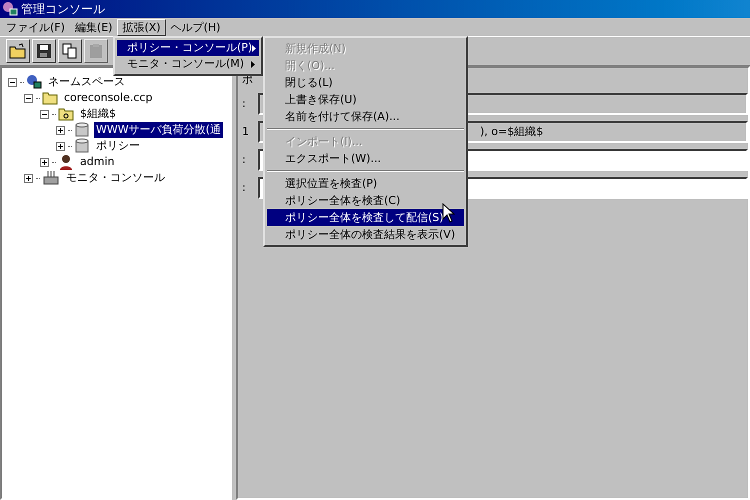  I want to click on tree-item: ネームスペース, so click(86, 82).